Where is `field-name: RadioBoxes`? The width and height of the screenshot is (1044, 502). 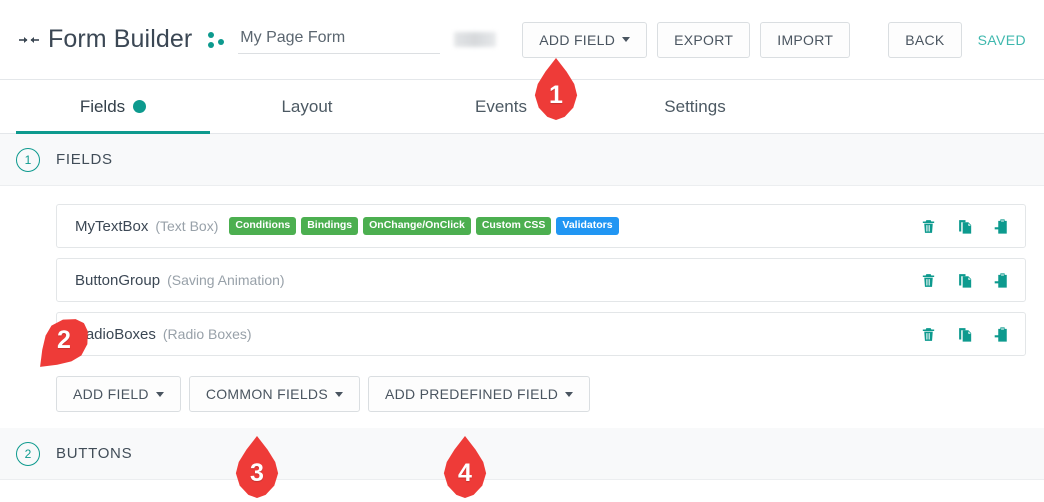
field-name: RadioBoxes is located at coordinates (115, 334).